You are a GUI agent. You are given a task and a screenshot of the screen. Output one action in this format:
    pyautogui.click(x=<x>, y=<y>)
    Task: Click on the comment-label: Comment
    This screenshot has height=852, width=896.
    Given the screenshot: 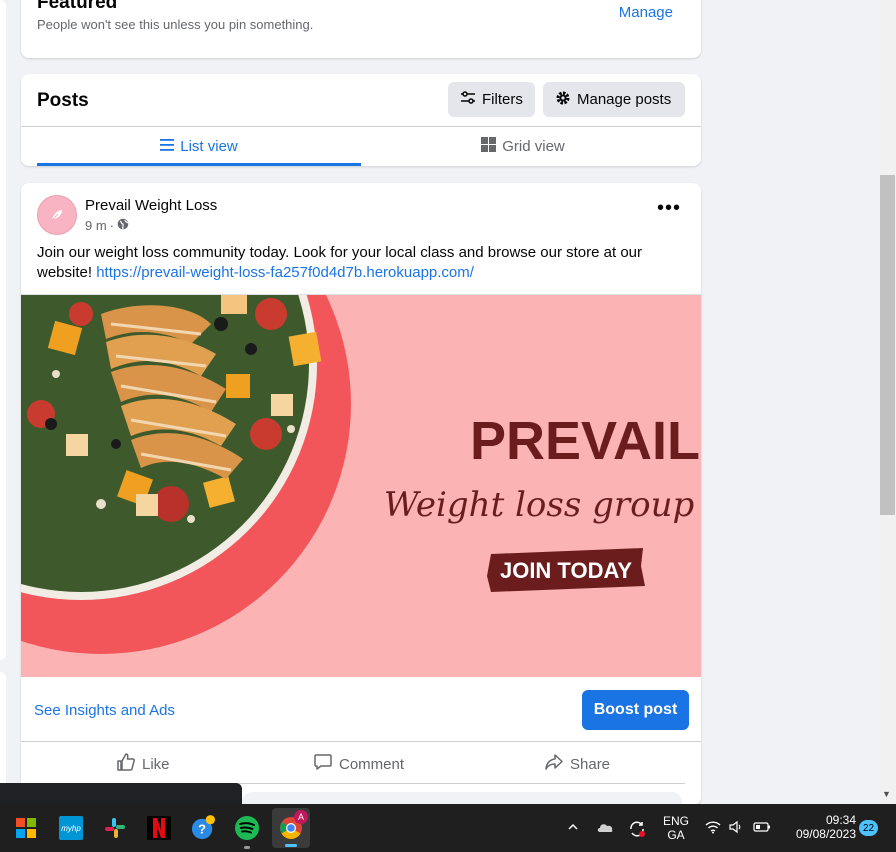 What is the action you would take?
    pyautogui.click(x=372, y=764)
    